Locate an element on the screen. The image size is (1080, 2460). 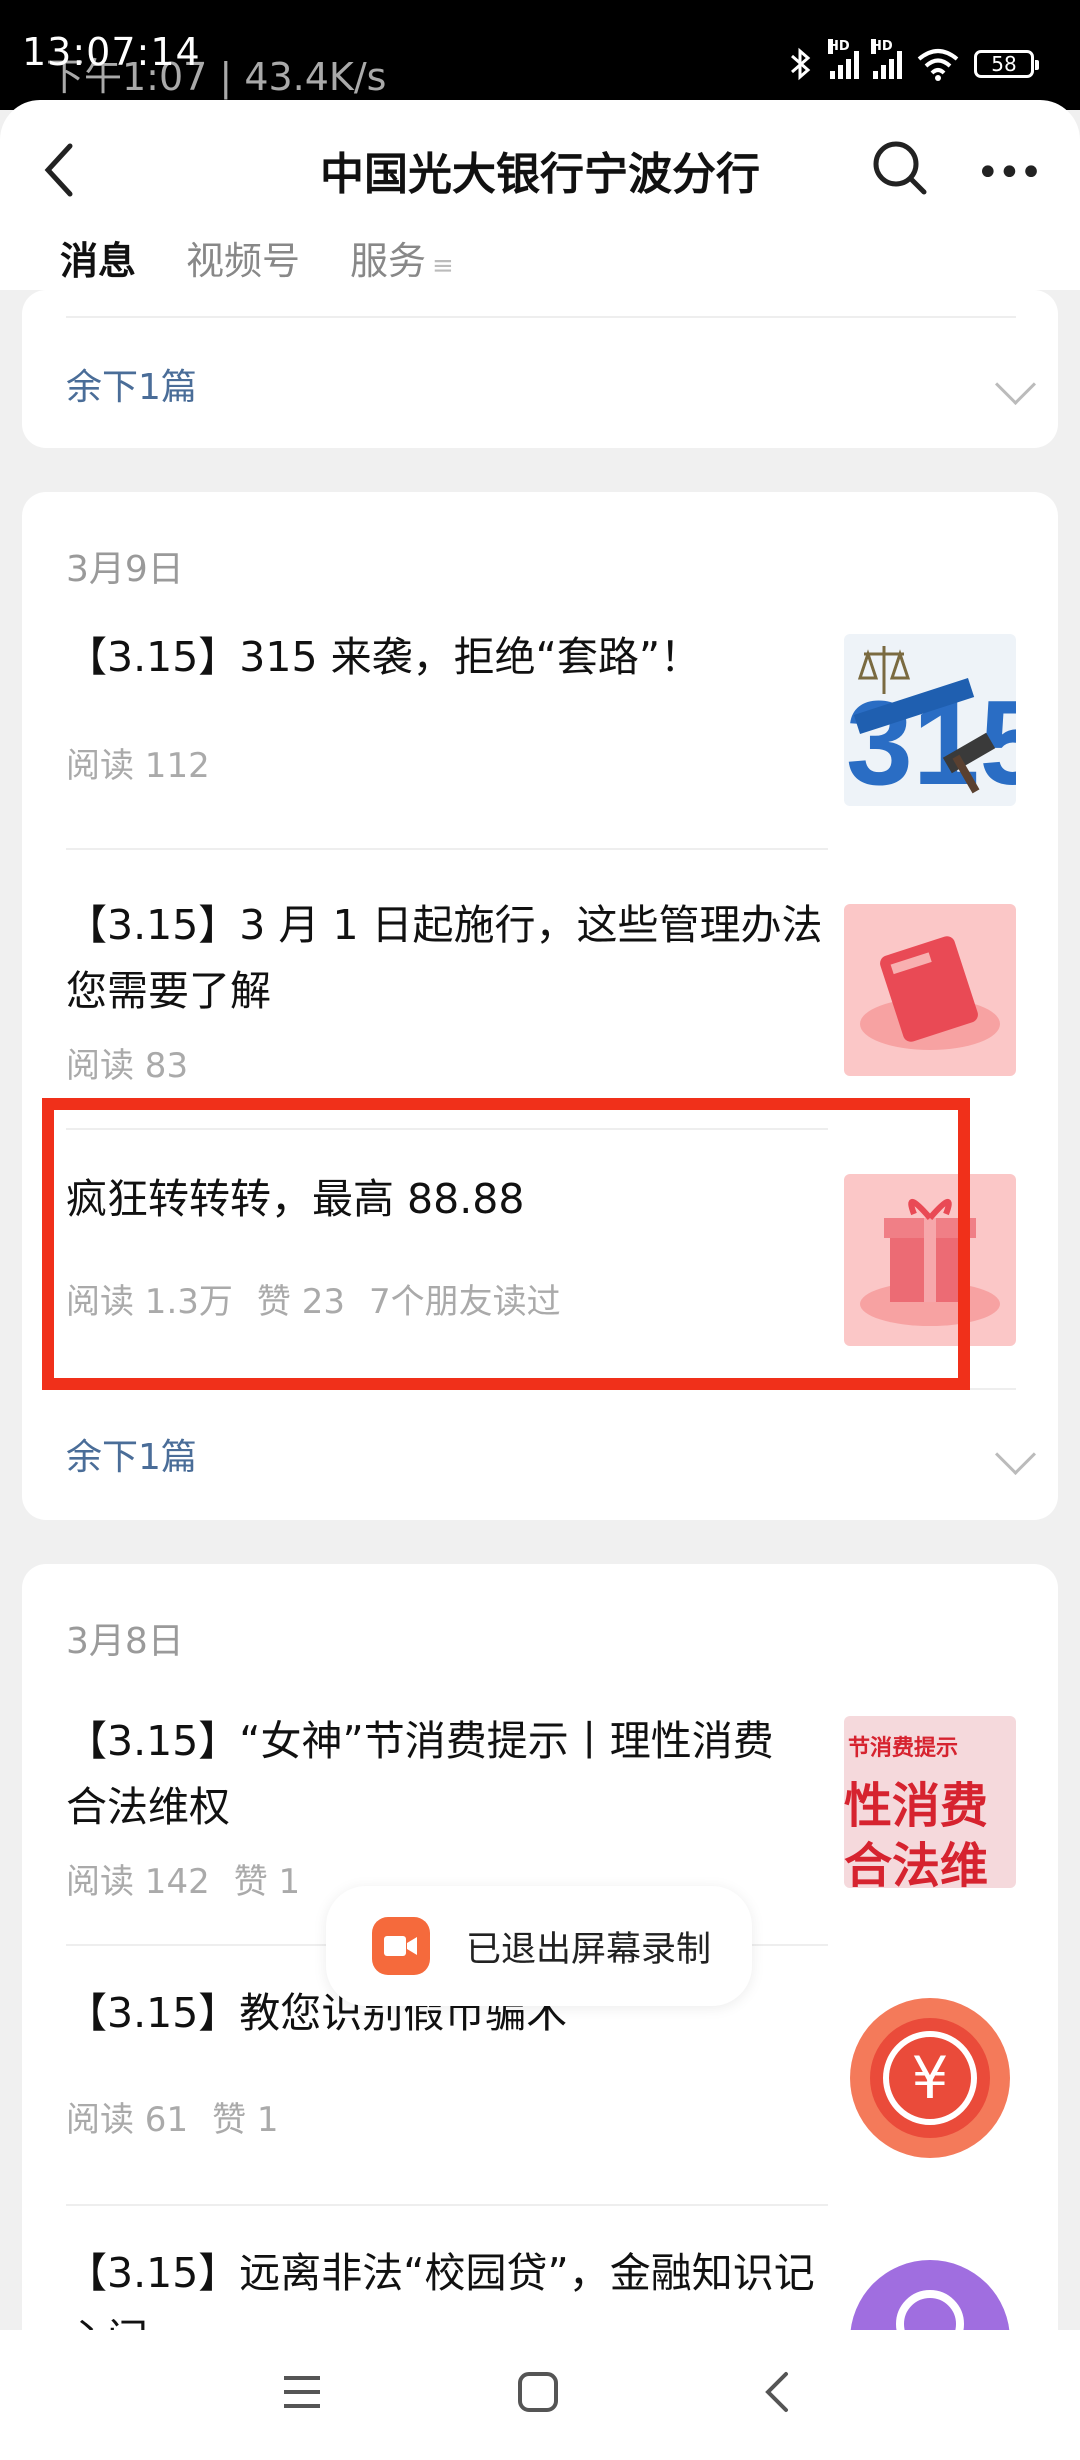
tab-bar: 消息 视频号 服务 ≡ is located at coordinates (254, 266).